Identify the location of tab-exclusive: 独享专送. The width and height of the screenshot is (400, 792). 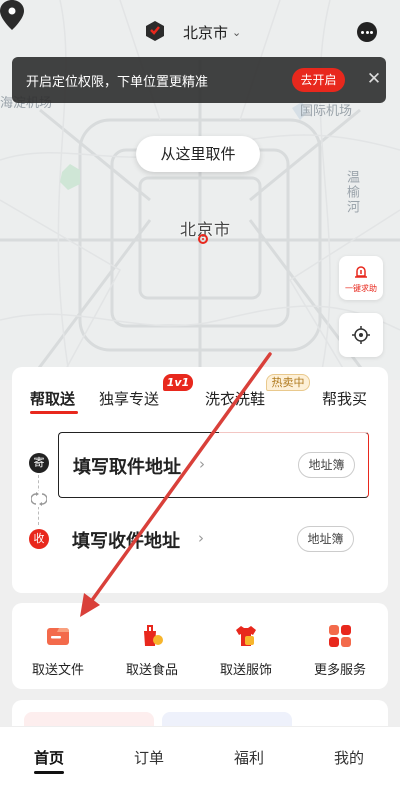
(129, 398).